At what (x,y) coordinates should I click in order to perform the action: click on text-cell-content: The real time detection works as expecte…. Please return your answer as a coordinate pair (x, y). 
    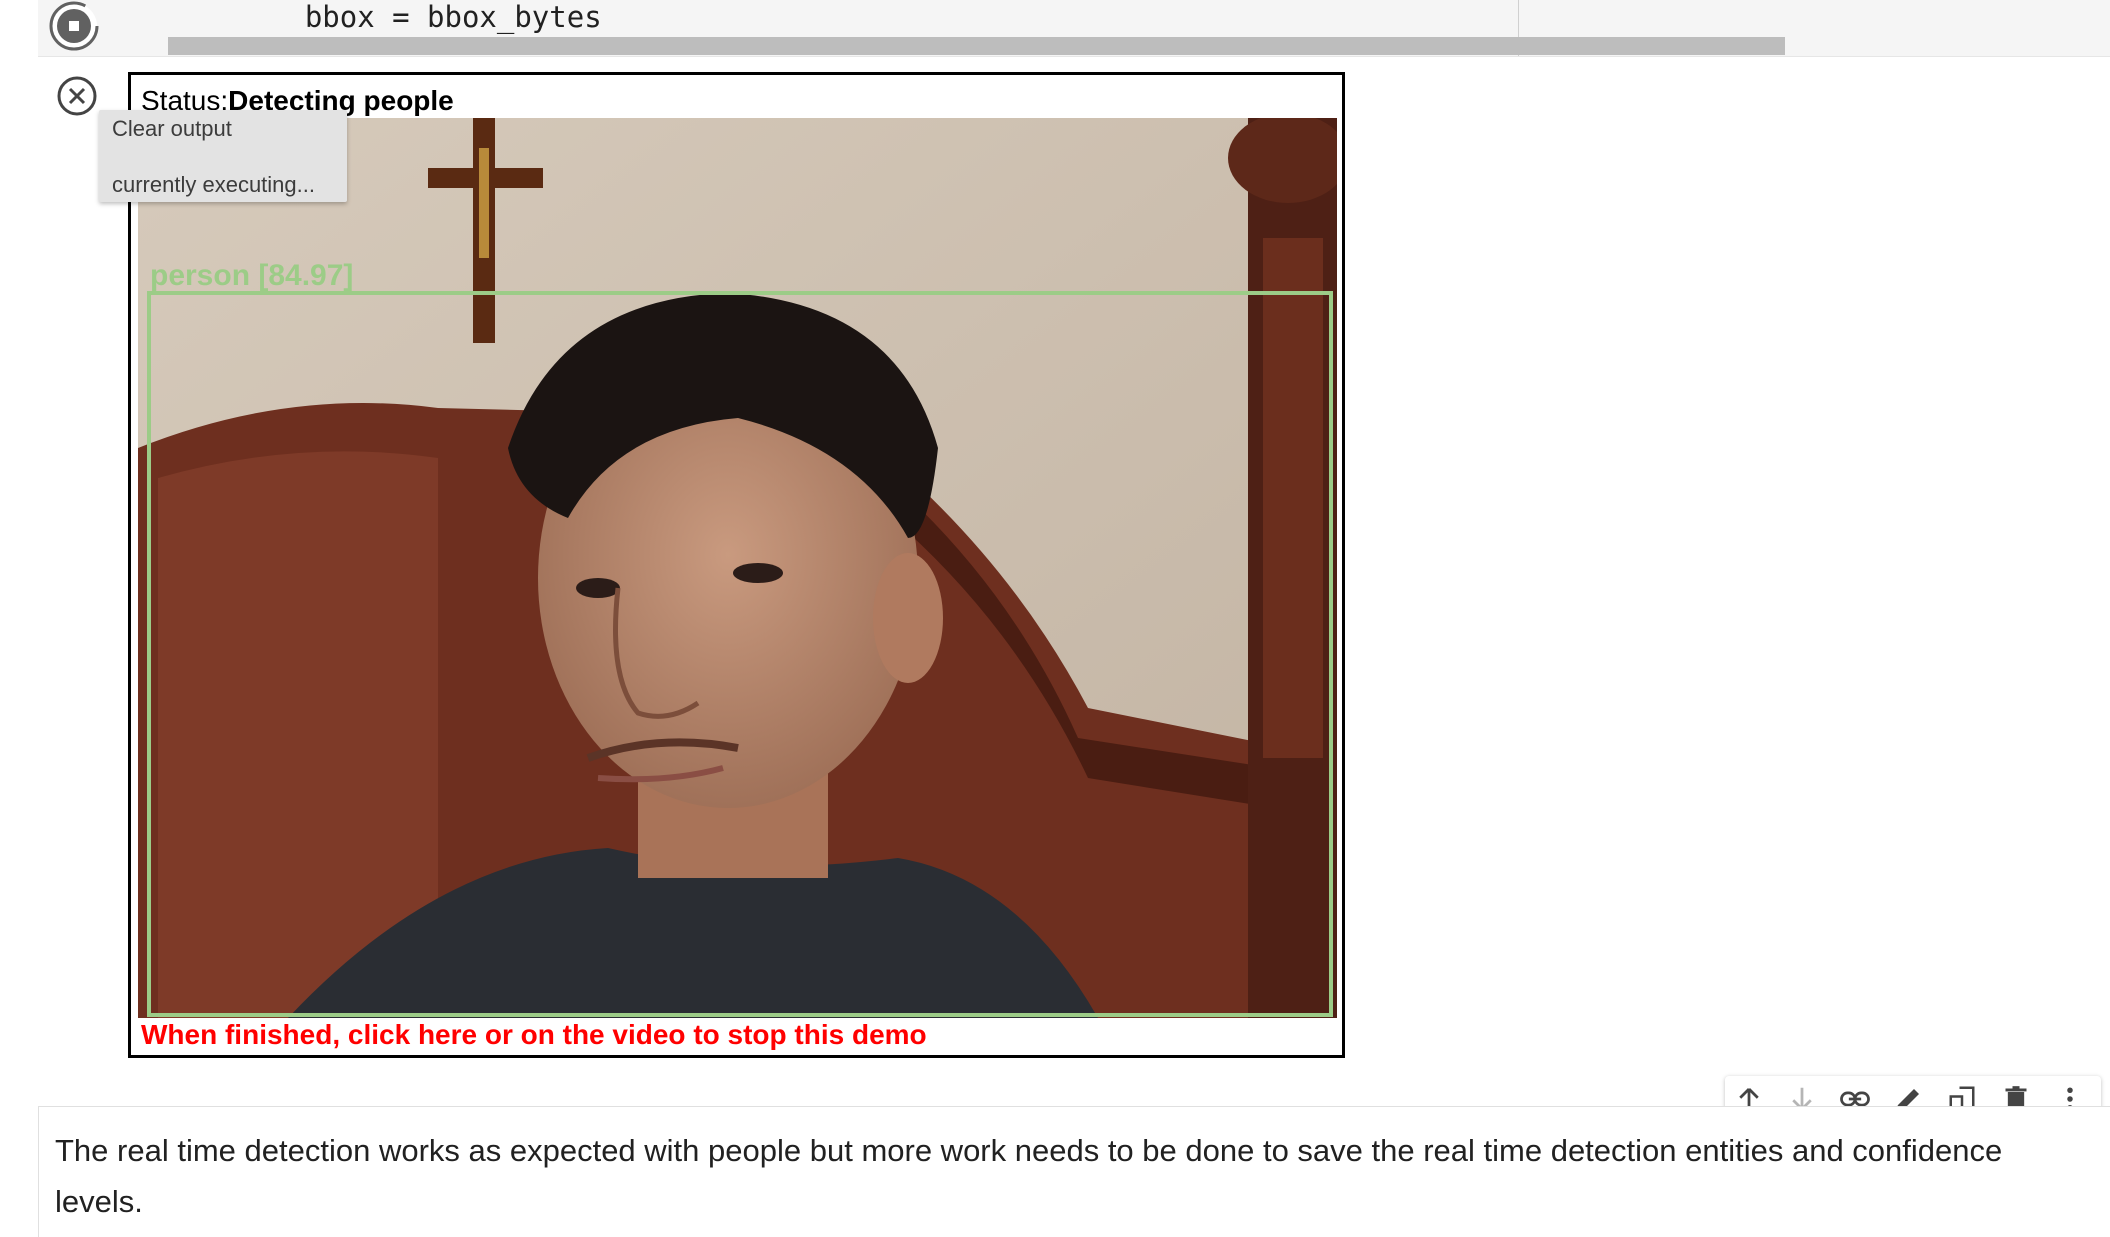
    Looking at the image, I should click on (1029, 1176).